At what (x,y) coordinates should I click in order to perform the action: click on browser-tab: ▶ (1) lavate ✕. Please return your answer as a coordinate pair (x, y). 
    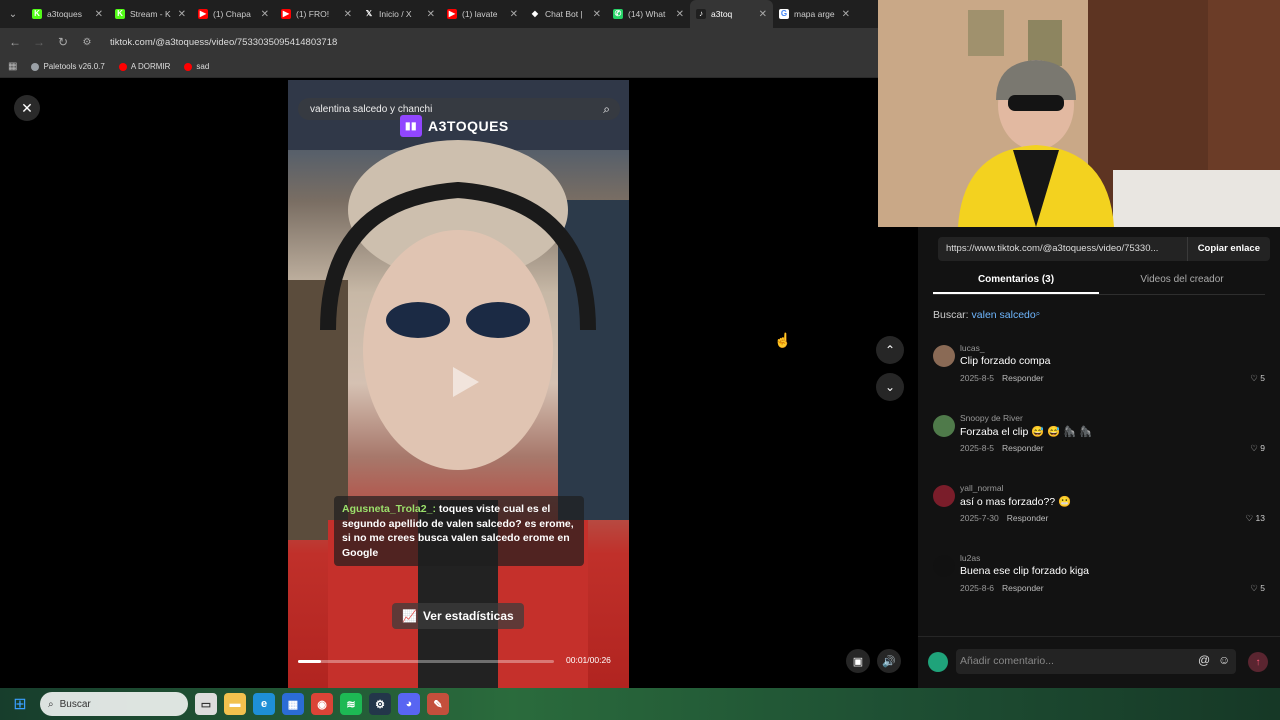
    Looking at the image, I should click on (482, 14).